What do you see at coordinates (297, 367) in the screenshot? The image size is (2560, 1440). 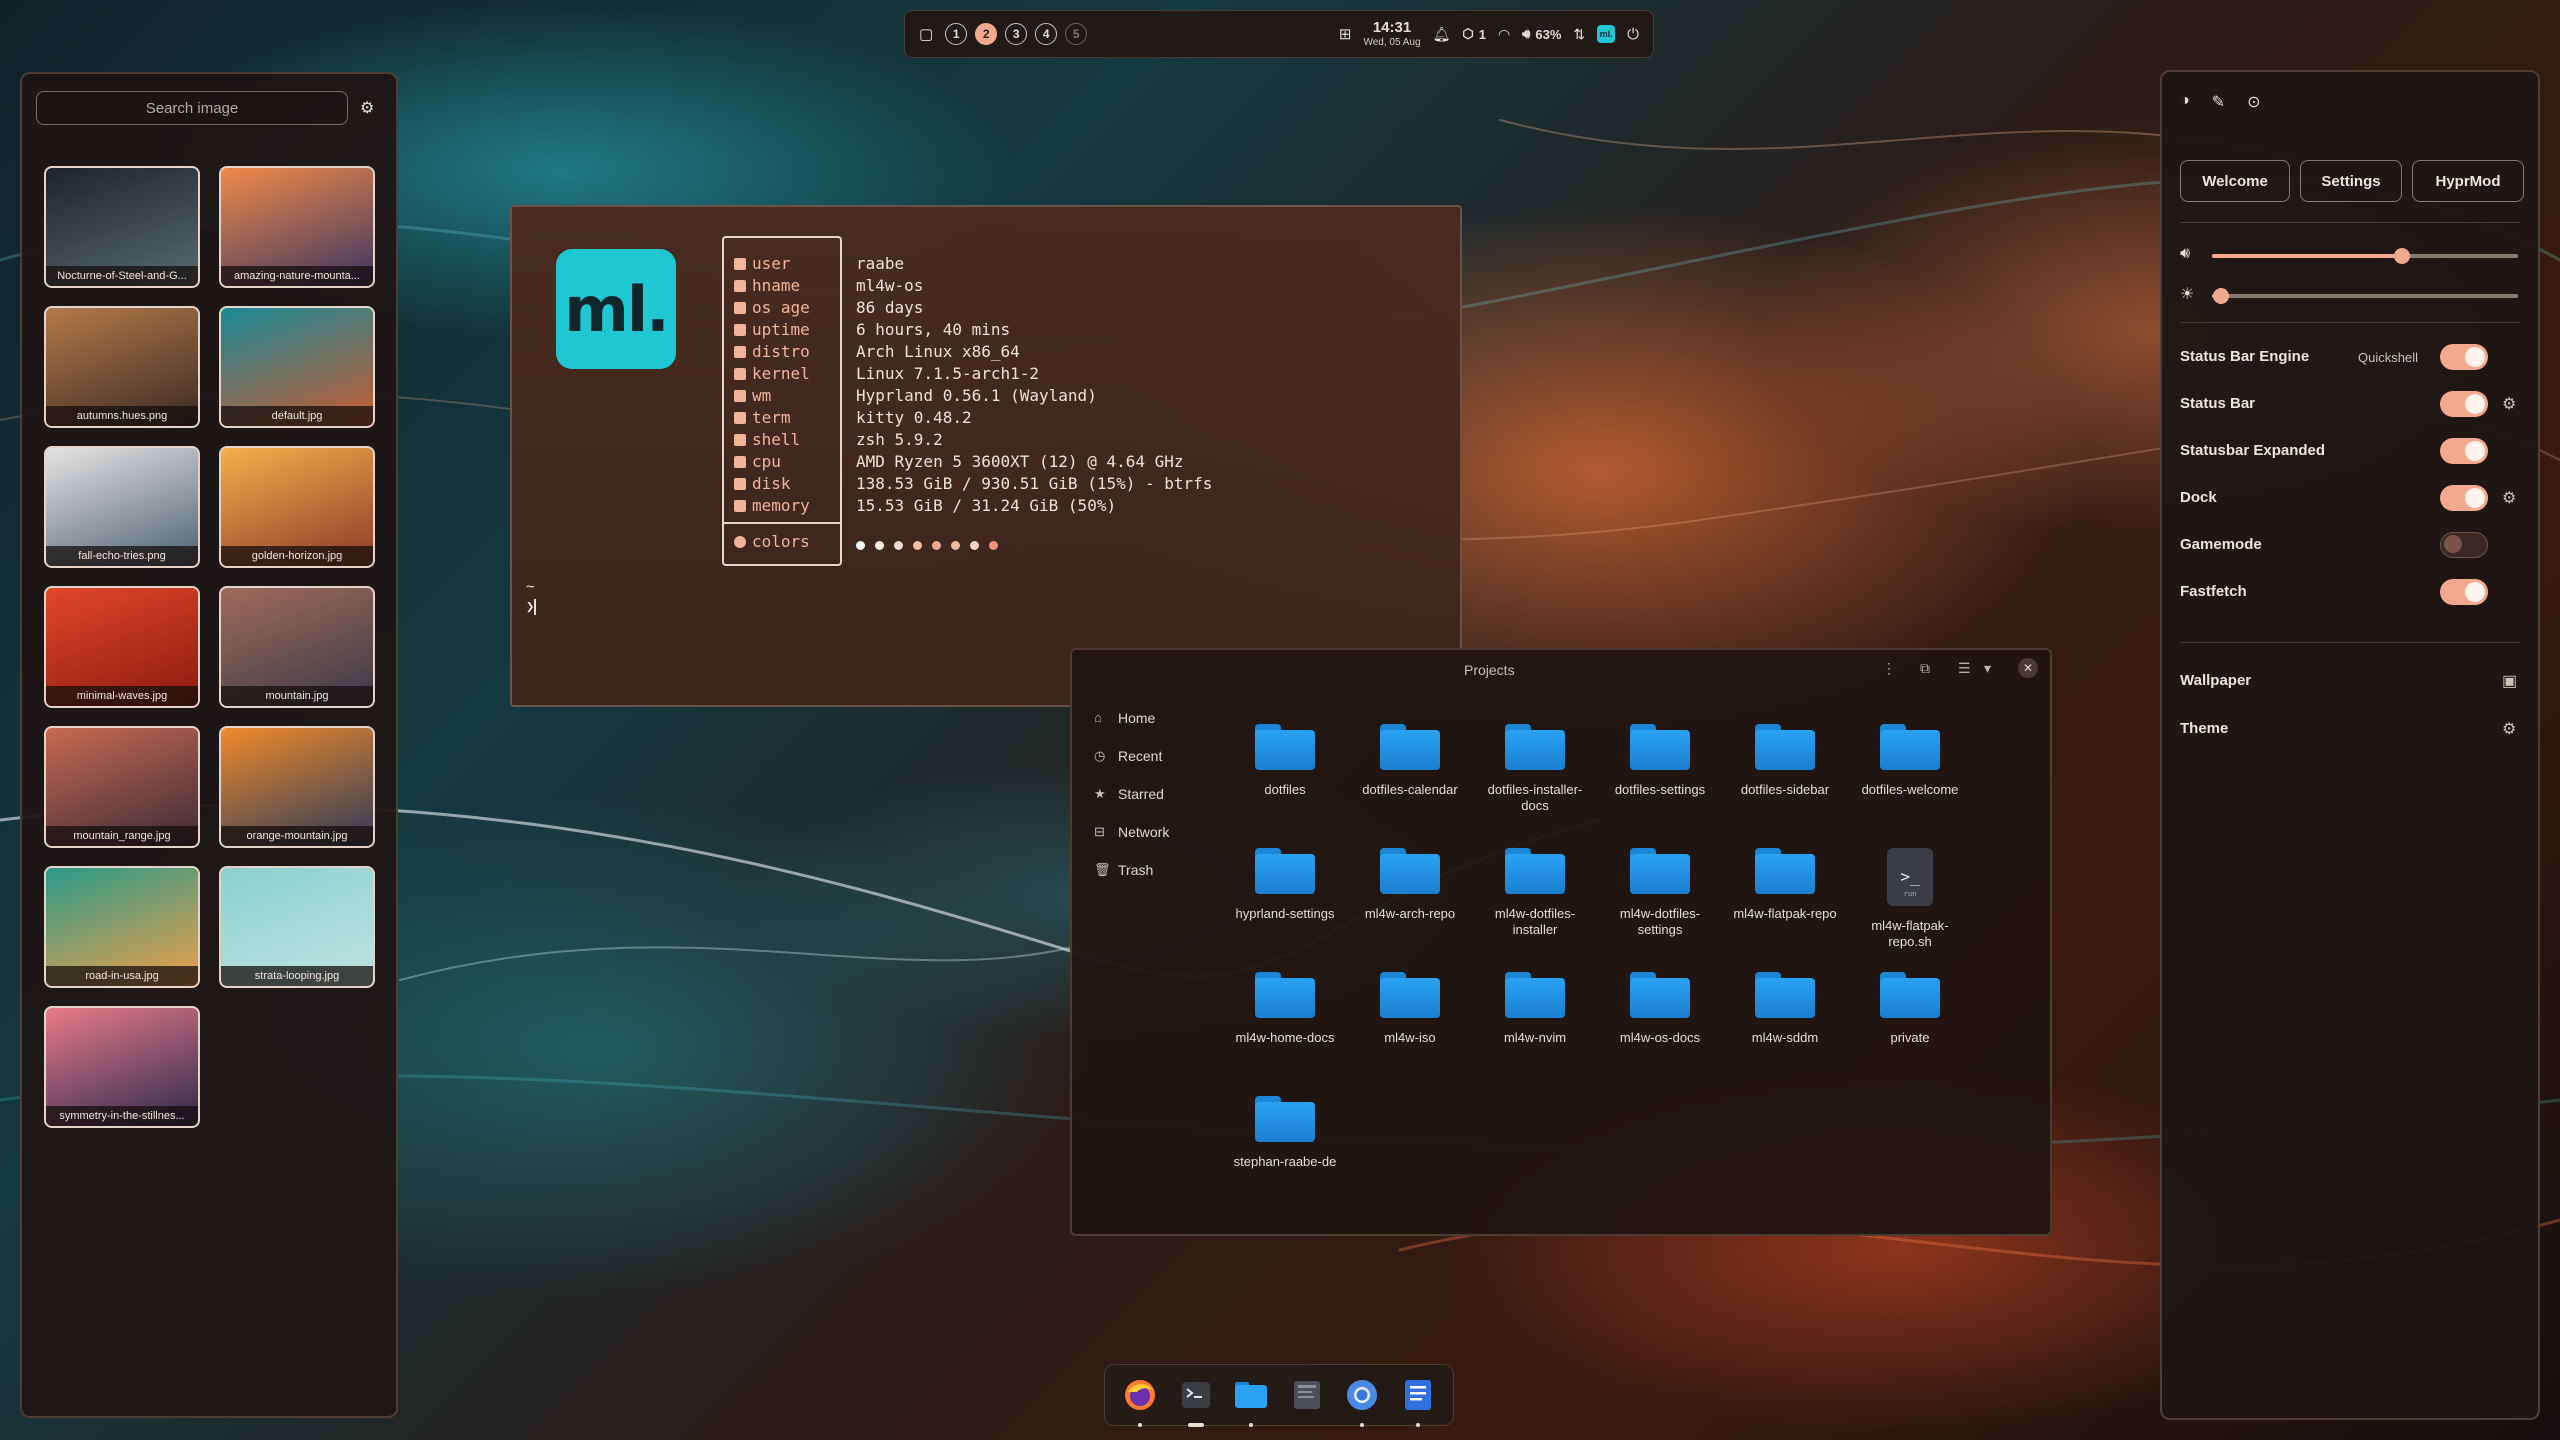 I see `wallpaper-thumbnail: default.jpg` at bounding box center [297, 367].